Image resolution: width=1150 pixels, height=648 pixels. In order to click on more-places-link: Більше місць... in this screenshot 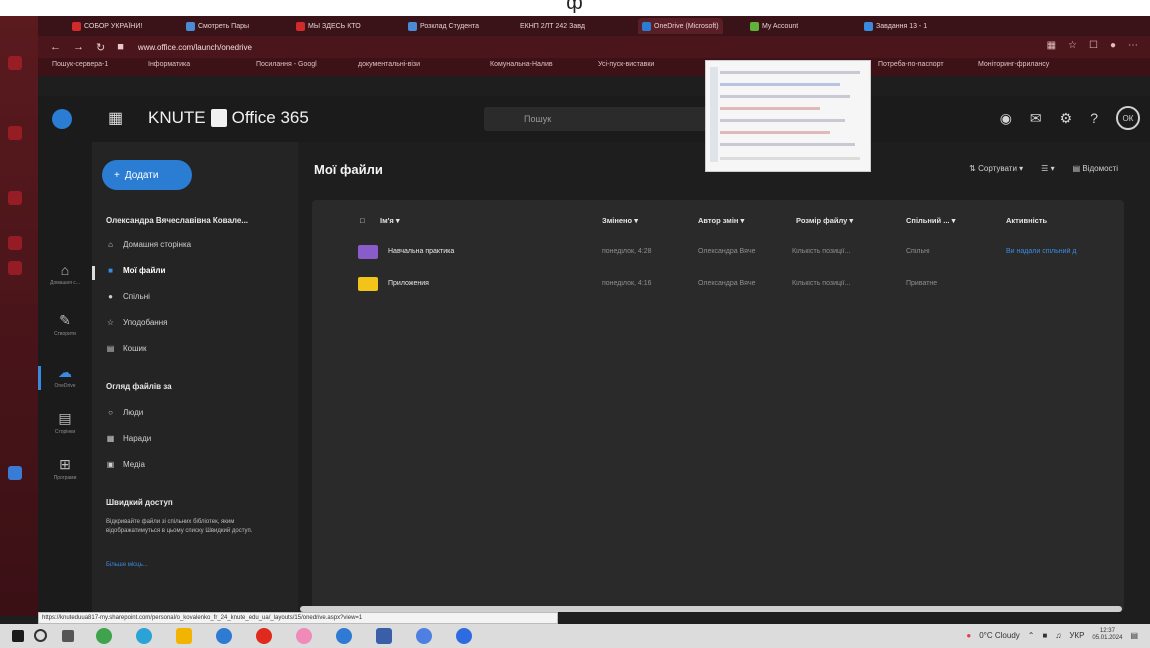, I will do `click(127, 565)`.